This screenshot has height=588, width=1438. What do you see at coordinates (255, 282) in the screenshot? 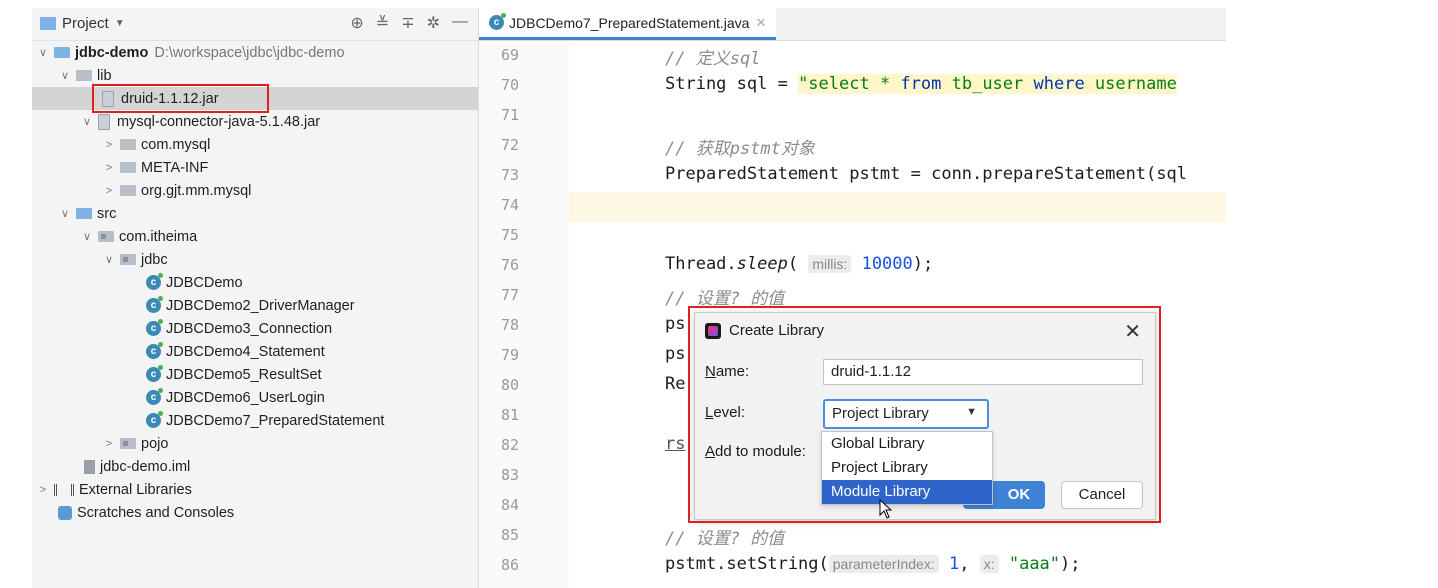
I see `tree-item-class: c JDBCDemo` at bounding box center [255, 282].